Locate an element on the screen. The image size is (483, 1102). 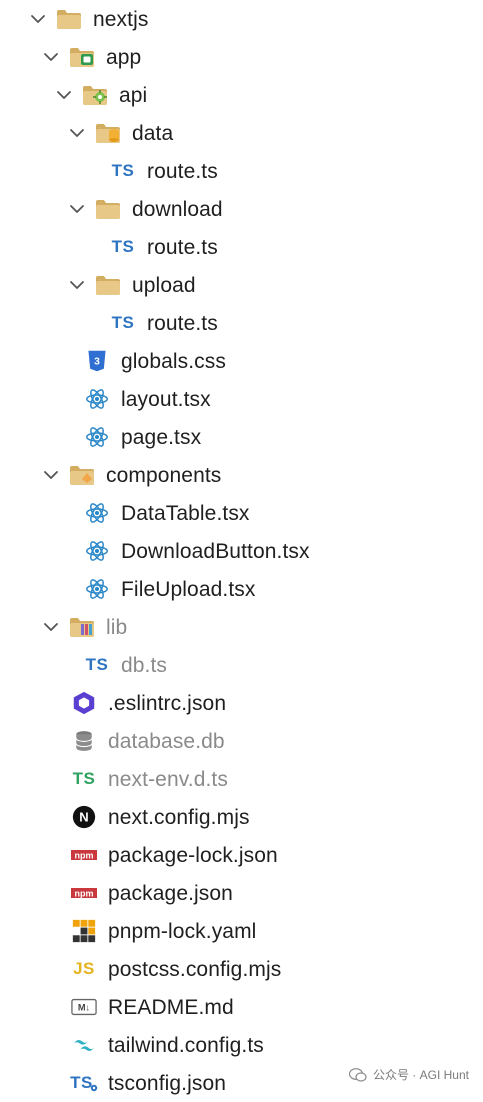
folder-app-icon is located at coordinates (82, 57).